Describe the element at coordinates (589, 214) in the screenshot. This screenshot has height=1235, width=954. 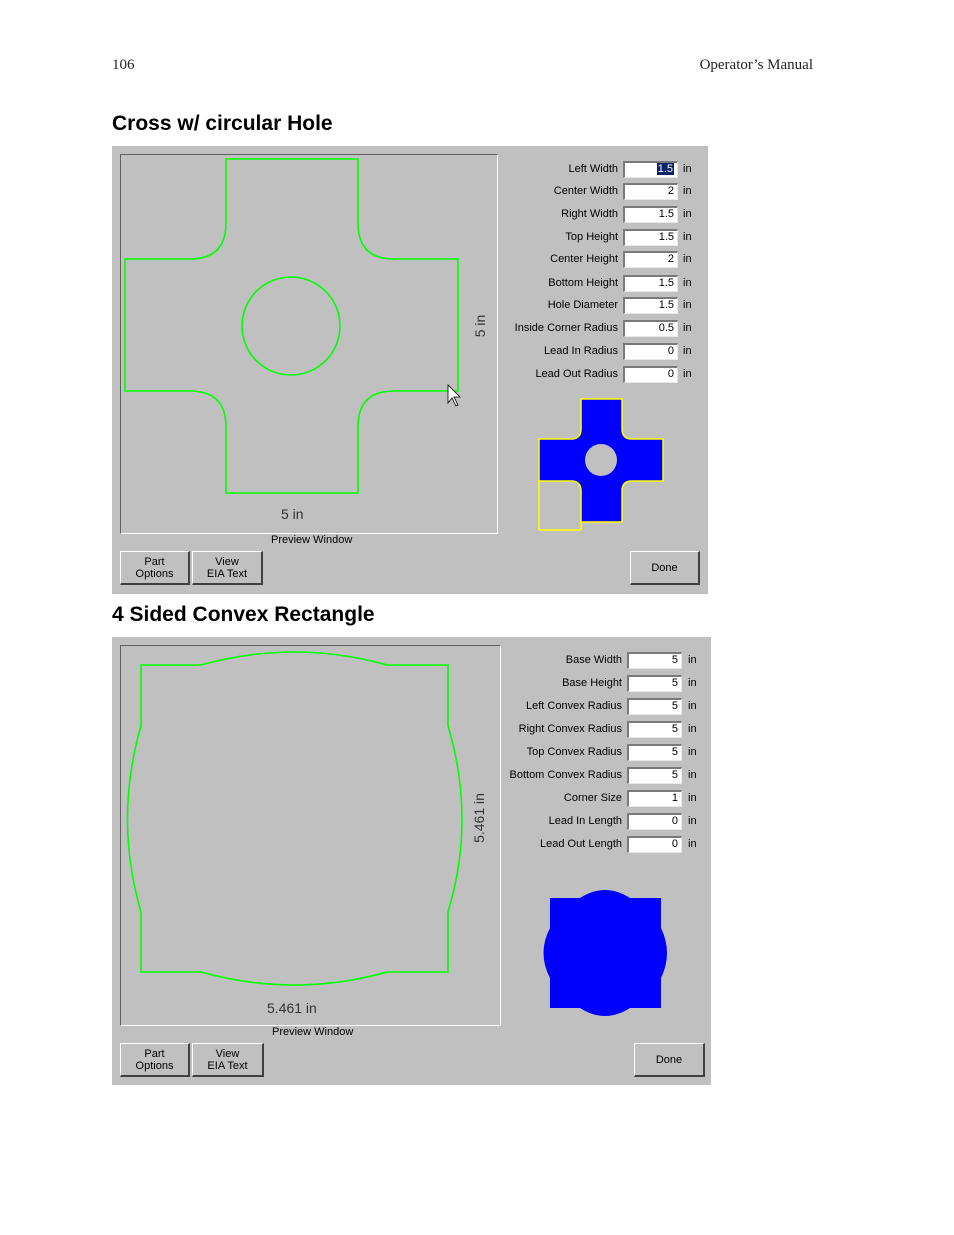
I see `field-label: Right Width` at that location.